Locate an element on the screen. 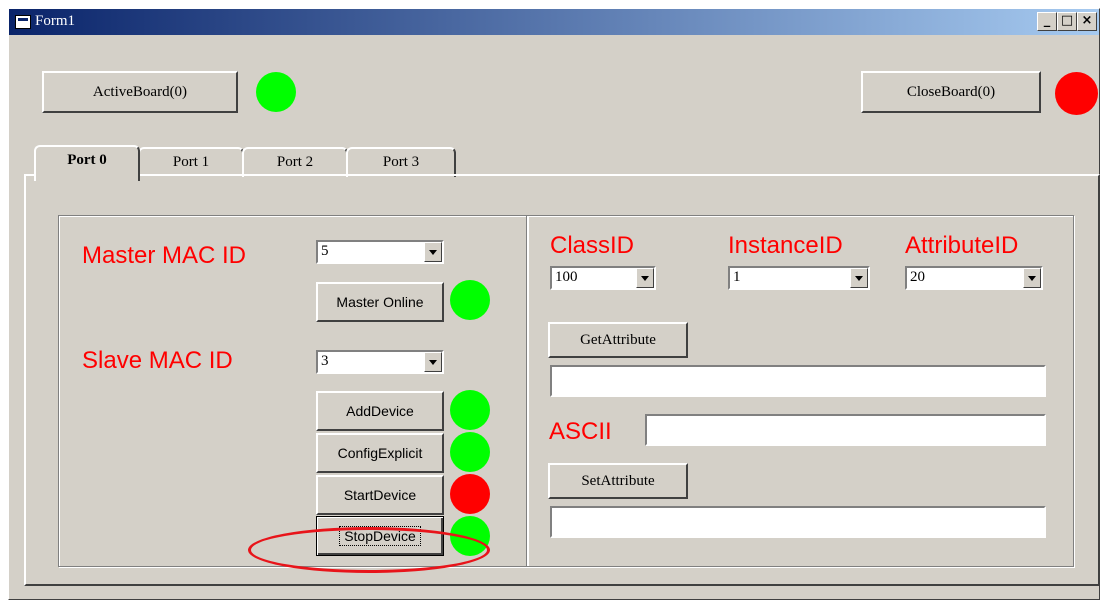 Image resolution: width=1105 pixels, height=603 pixels. close-board-button: CloseBoard(0) is located at coordinates (951, 92).